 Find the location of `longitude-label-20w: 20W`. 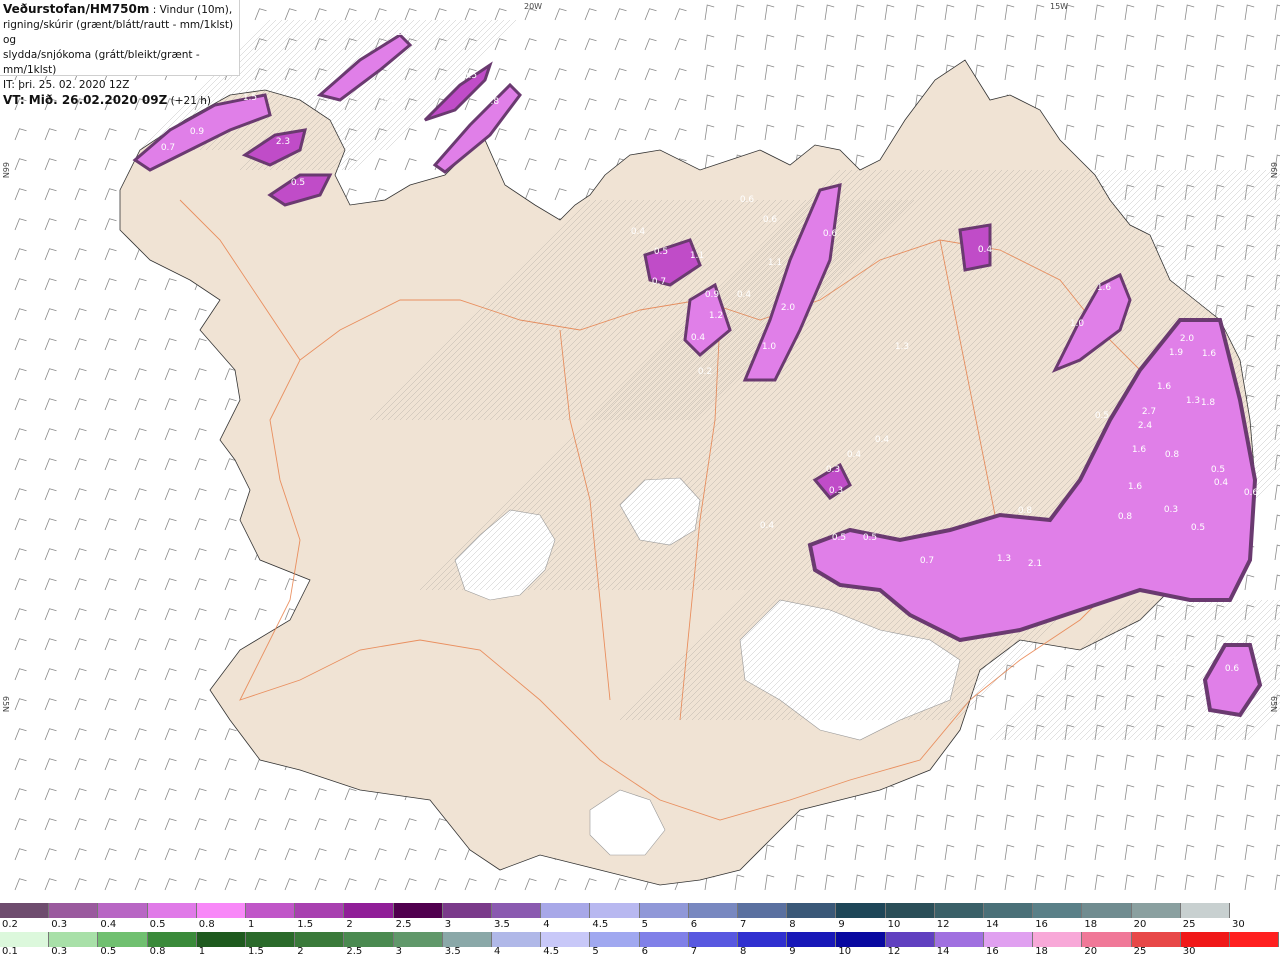

longitude-label-20w: 20W is located at coordinates (533, 6).